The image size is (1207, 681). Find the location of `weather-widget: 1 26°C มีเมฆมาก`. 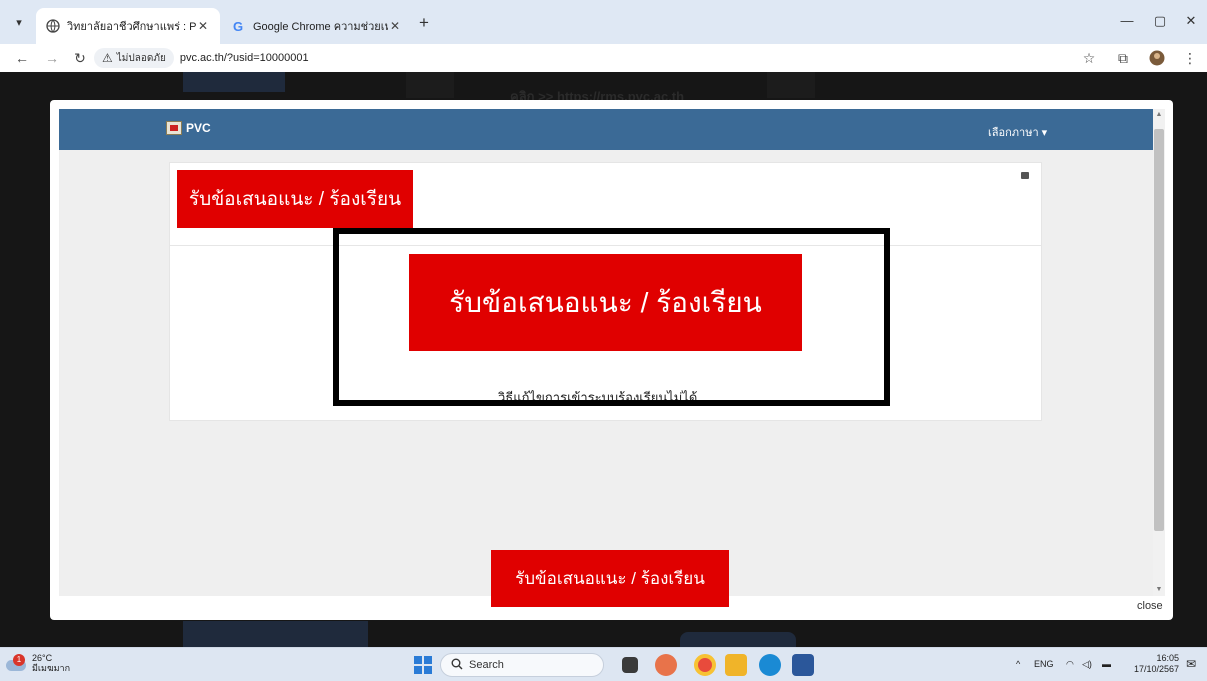

weather-widget: 1 26°C มีเมฆมาก is located at coordinates (38, 663).